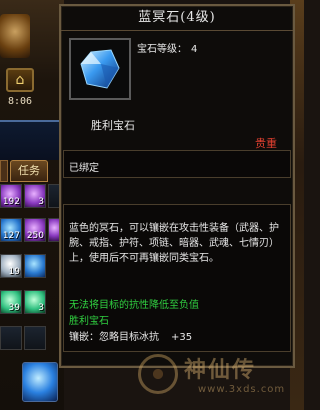  Describe the element at coordinates (158, 374) in the screenshot. I see `watermark-logo-icon` at that location.